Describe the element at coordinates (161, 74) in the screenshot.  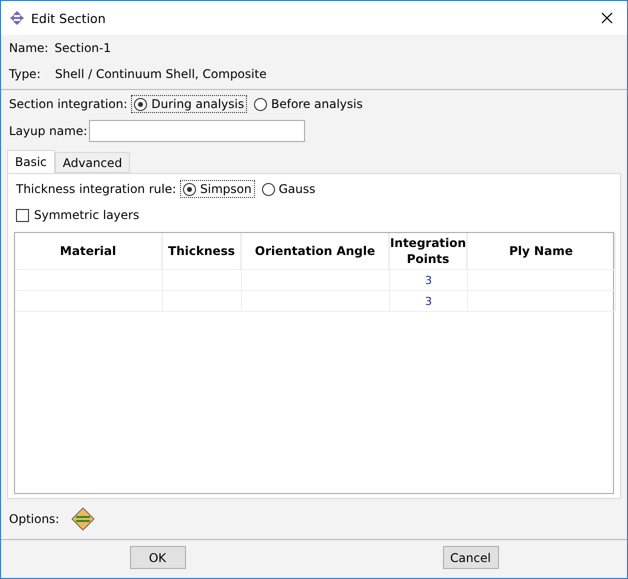
I see `type-value: Shell / Continuum Shell, Composite` at that location.